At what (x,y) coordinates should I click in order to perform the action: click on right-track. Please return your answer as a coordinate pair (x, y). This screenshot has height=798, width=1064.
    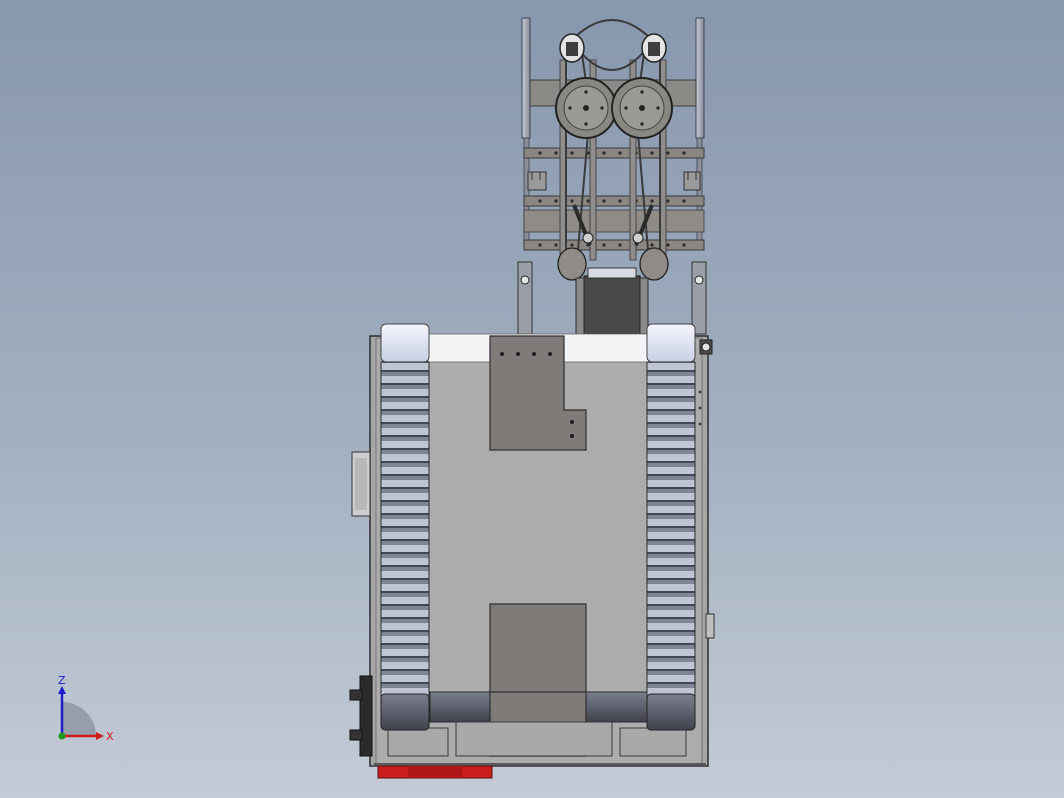
    Looking at the image, I should click on (671, 527).